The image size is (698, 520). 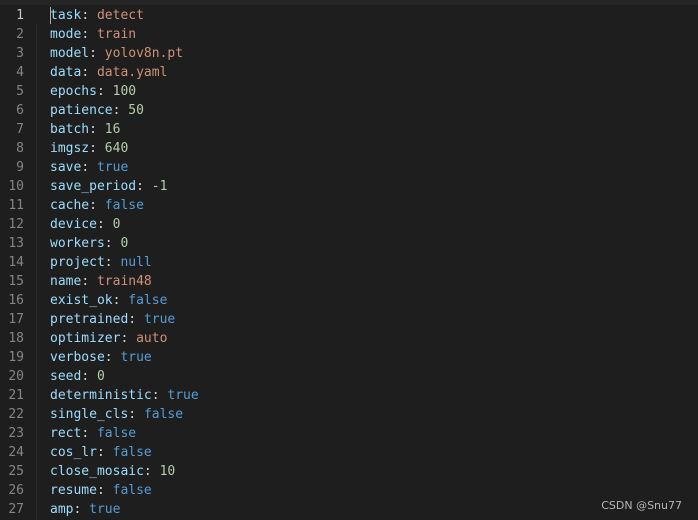 What do you see at coordinates (124, 395) in the screenshot?
I see `code-text: deterministic: true` at bounding box center [124, 395].